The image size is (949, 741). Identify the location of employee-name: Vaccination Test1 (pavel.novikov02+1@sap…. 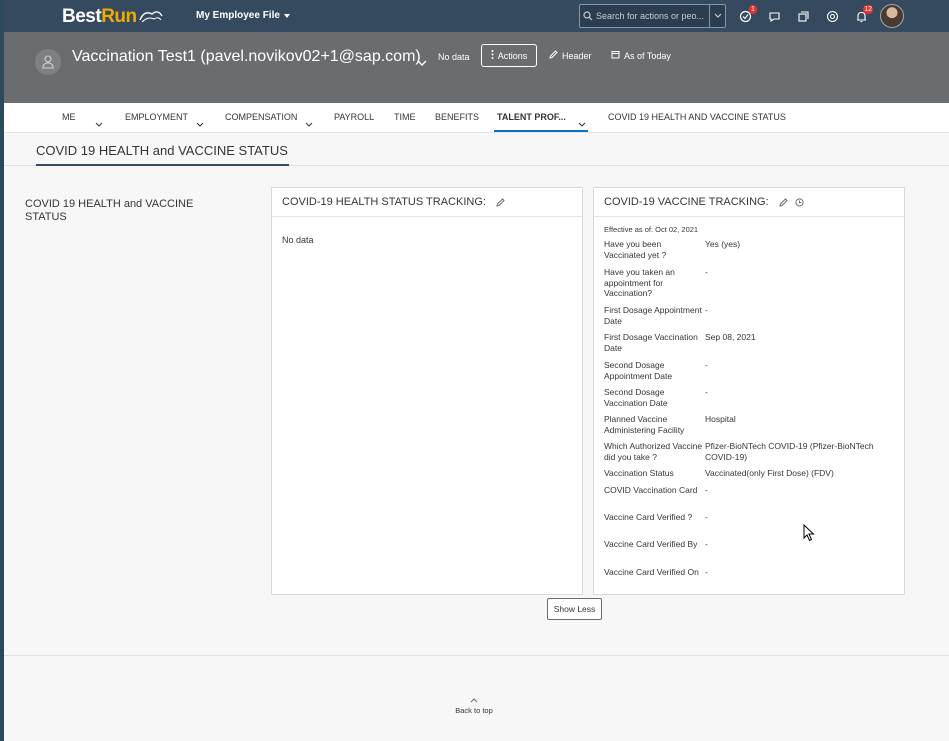
(246, 57).